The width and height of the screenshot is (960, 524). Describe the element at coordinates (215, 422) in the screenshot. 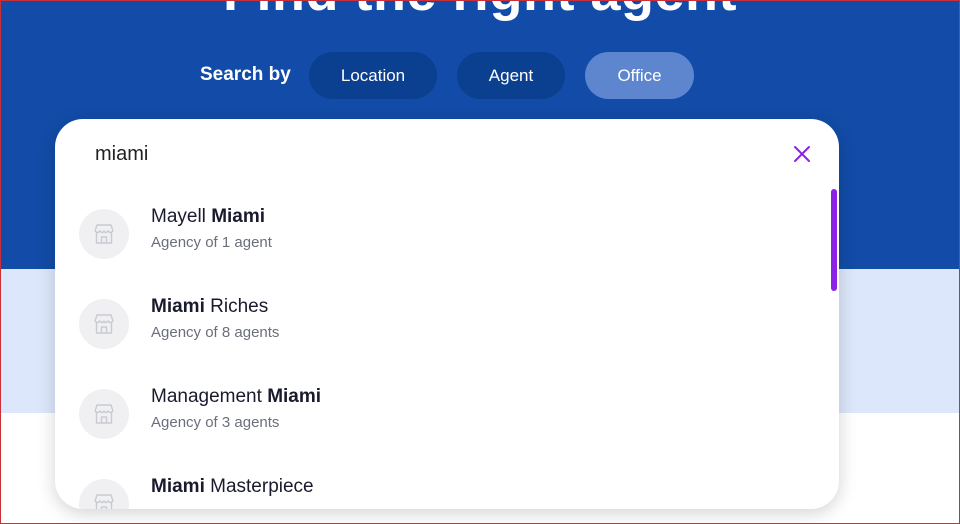

I see `result-subtitle: Agency of 3 agents` at that location.